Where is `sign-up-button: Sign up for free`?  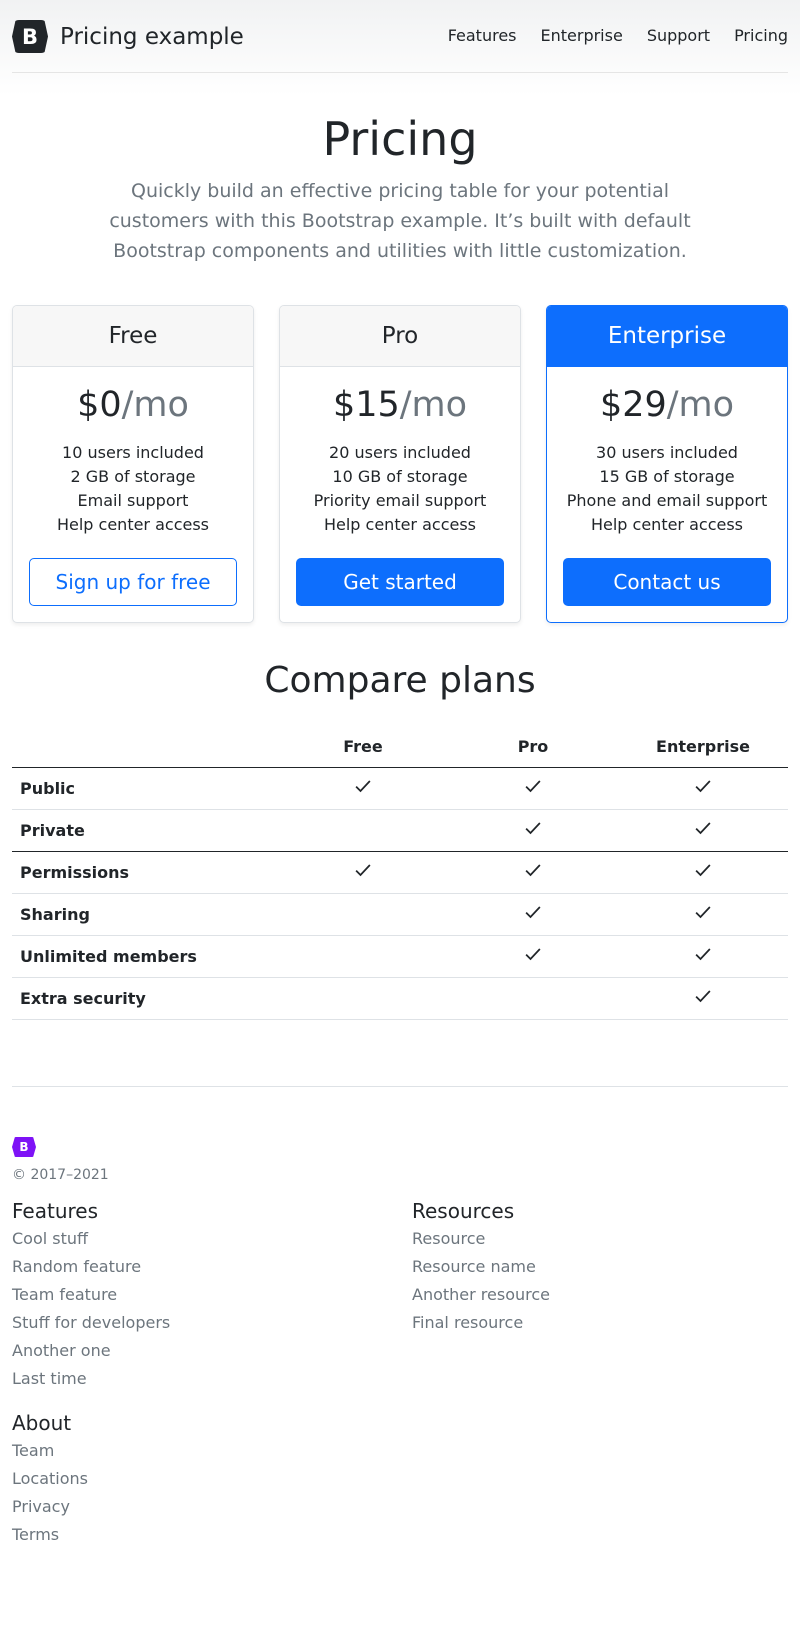
sign-up-button: Sign up for free is located at coordinates (133, 582).